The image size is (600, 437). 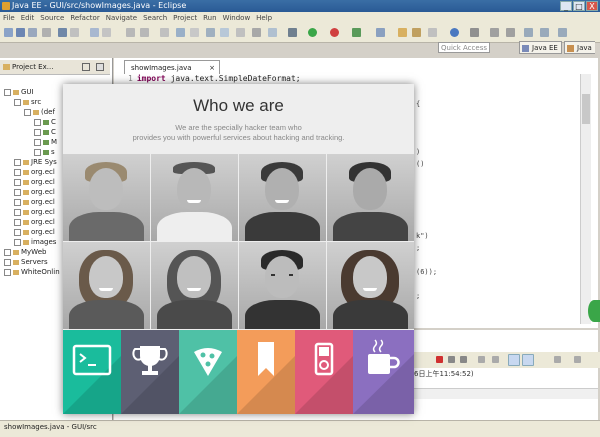 I want to click on menu-navigate: Navigate, so click(x=121, y=18).